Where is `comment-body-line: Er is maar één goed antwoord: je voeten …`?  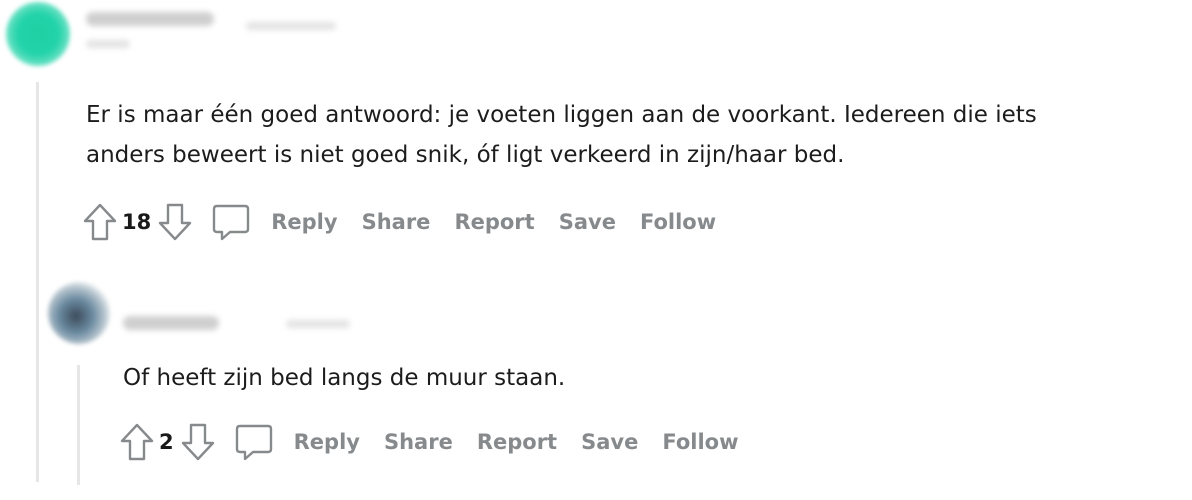
comment-body-line: Er is maar één goed antwoord: je voeten … is located at coordinates (561, 115).